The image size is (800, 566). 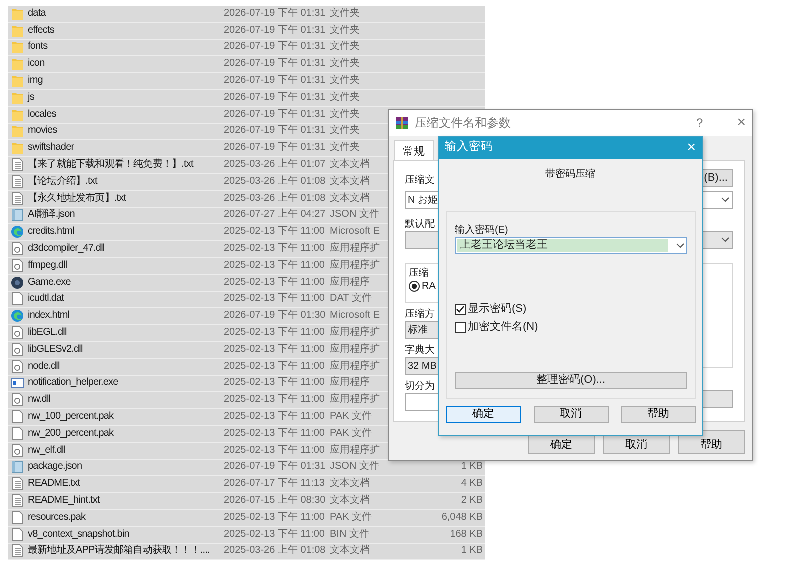 What do you see at coordinates (126, 501) in the screenshot?
I see `file-name: README_hint.txt` at bounding box center [126, 501].